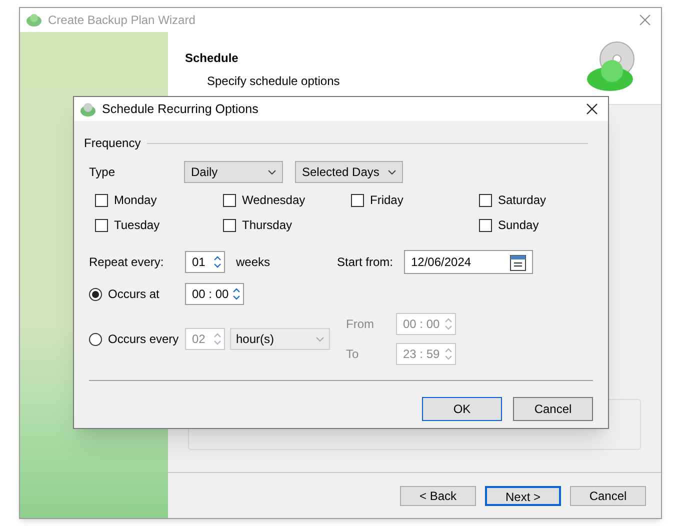  What do you see at coordinates (387, 200) in the screenshot?
I see `day-label: Friday` at bounding box center [387, 200].